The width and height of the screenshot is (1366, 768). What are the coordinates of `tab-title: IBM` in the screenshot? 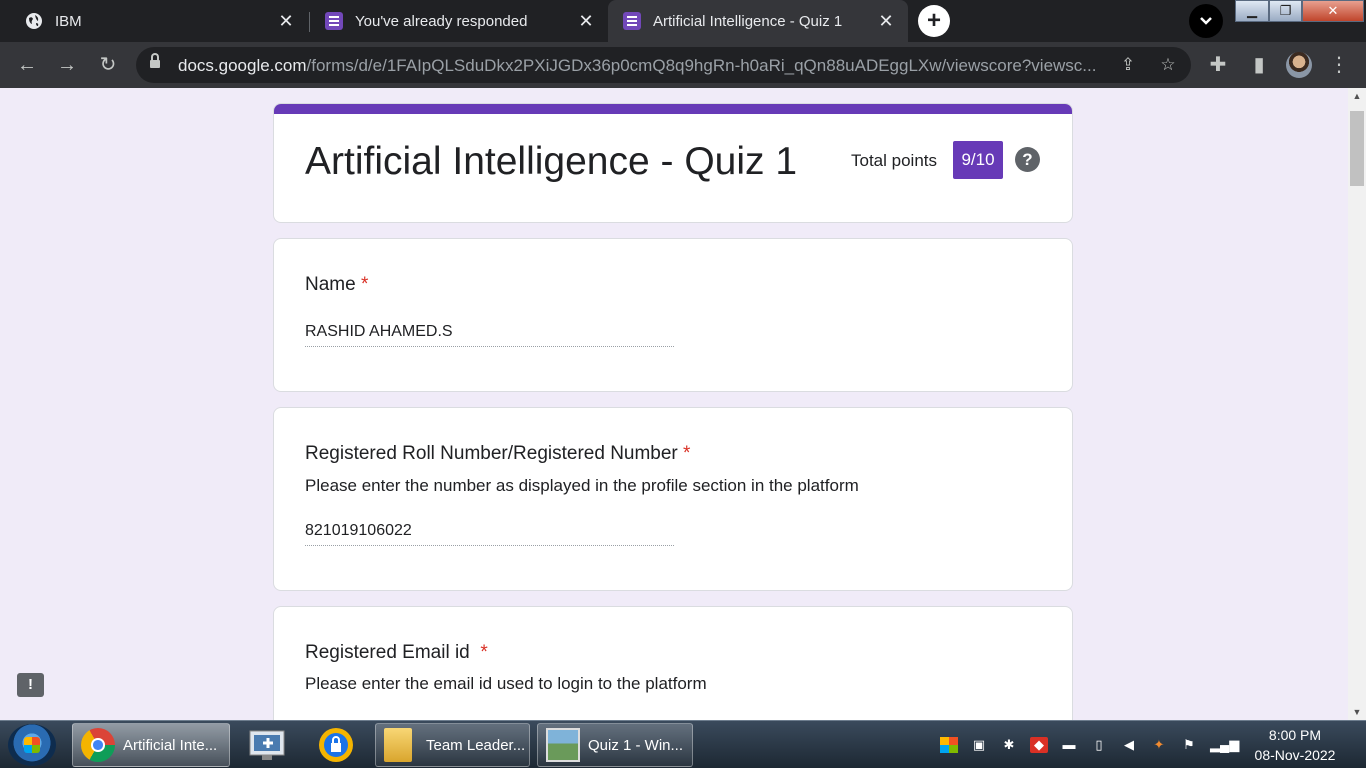 It's located at (68, 21).